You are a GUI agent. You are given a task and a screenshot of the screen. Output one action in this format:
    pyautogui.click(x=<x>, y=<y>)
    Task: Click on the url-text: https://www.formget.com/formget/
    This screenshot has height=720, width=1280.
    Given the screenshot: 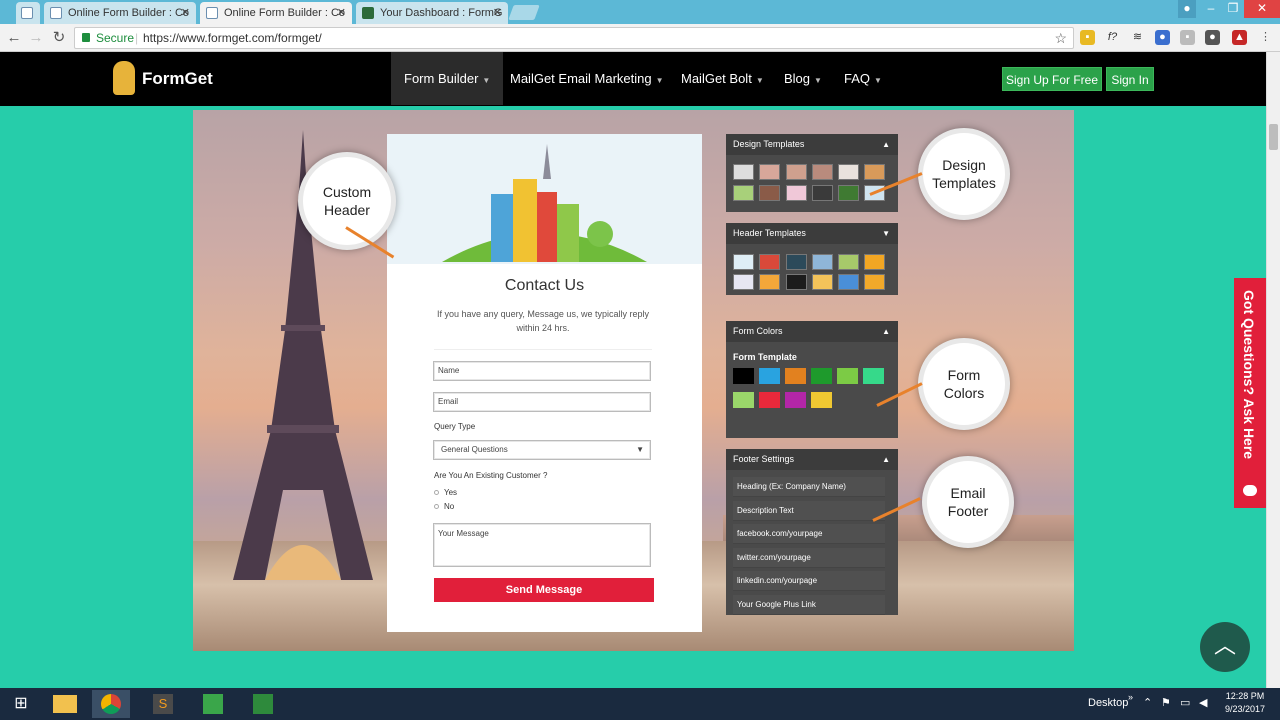 What is the action you would take?
    pyautogui.click(x=232, y=38)
    